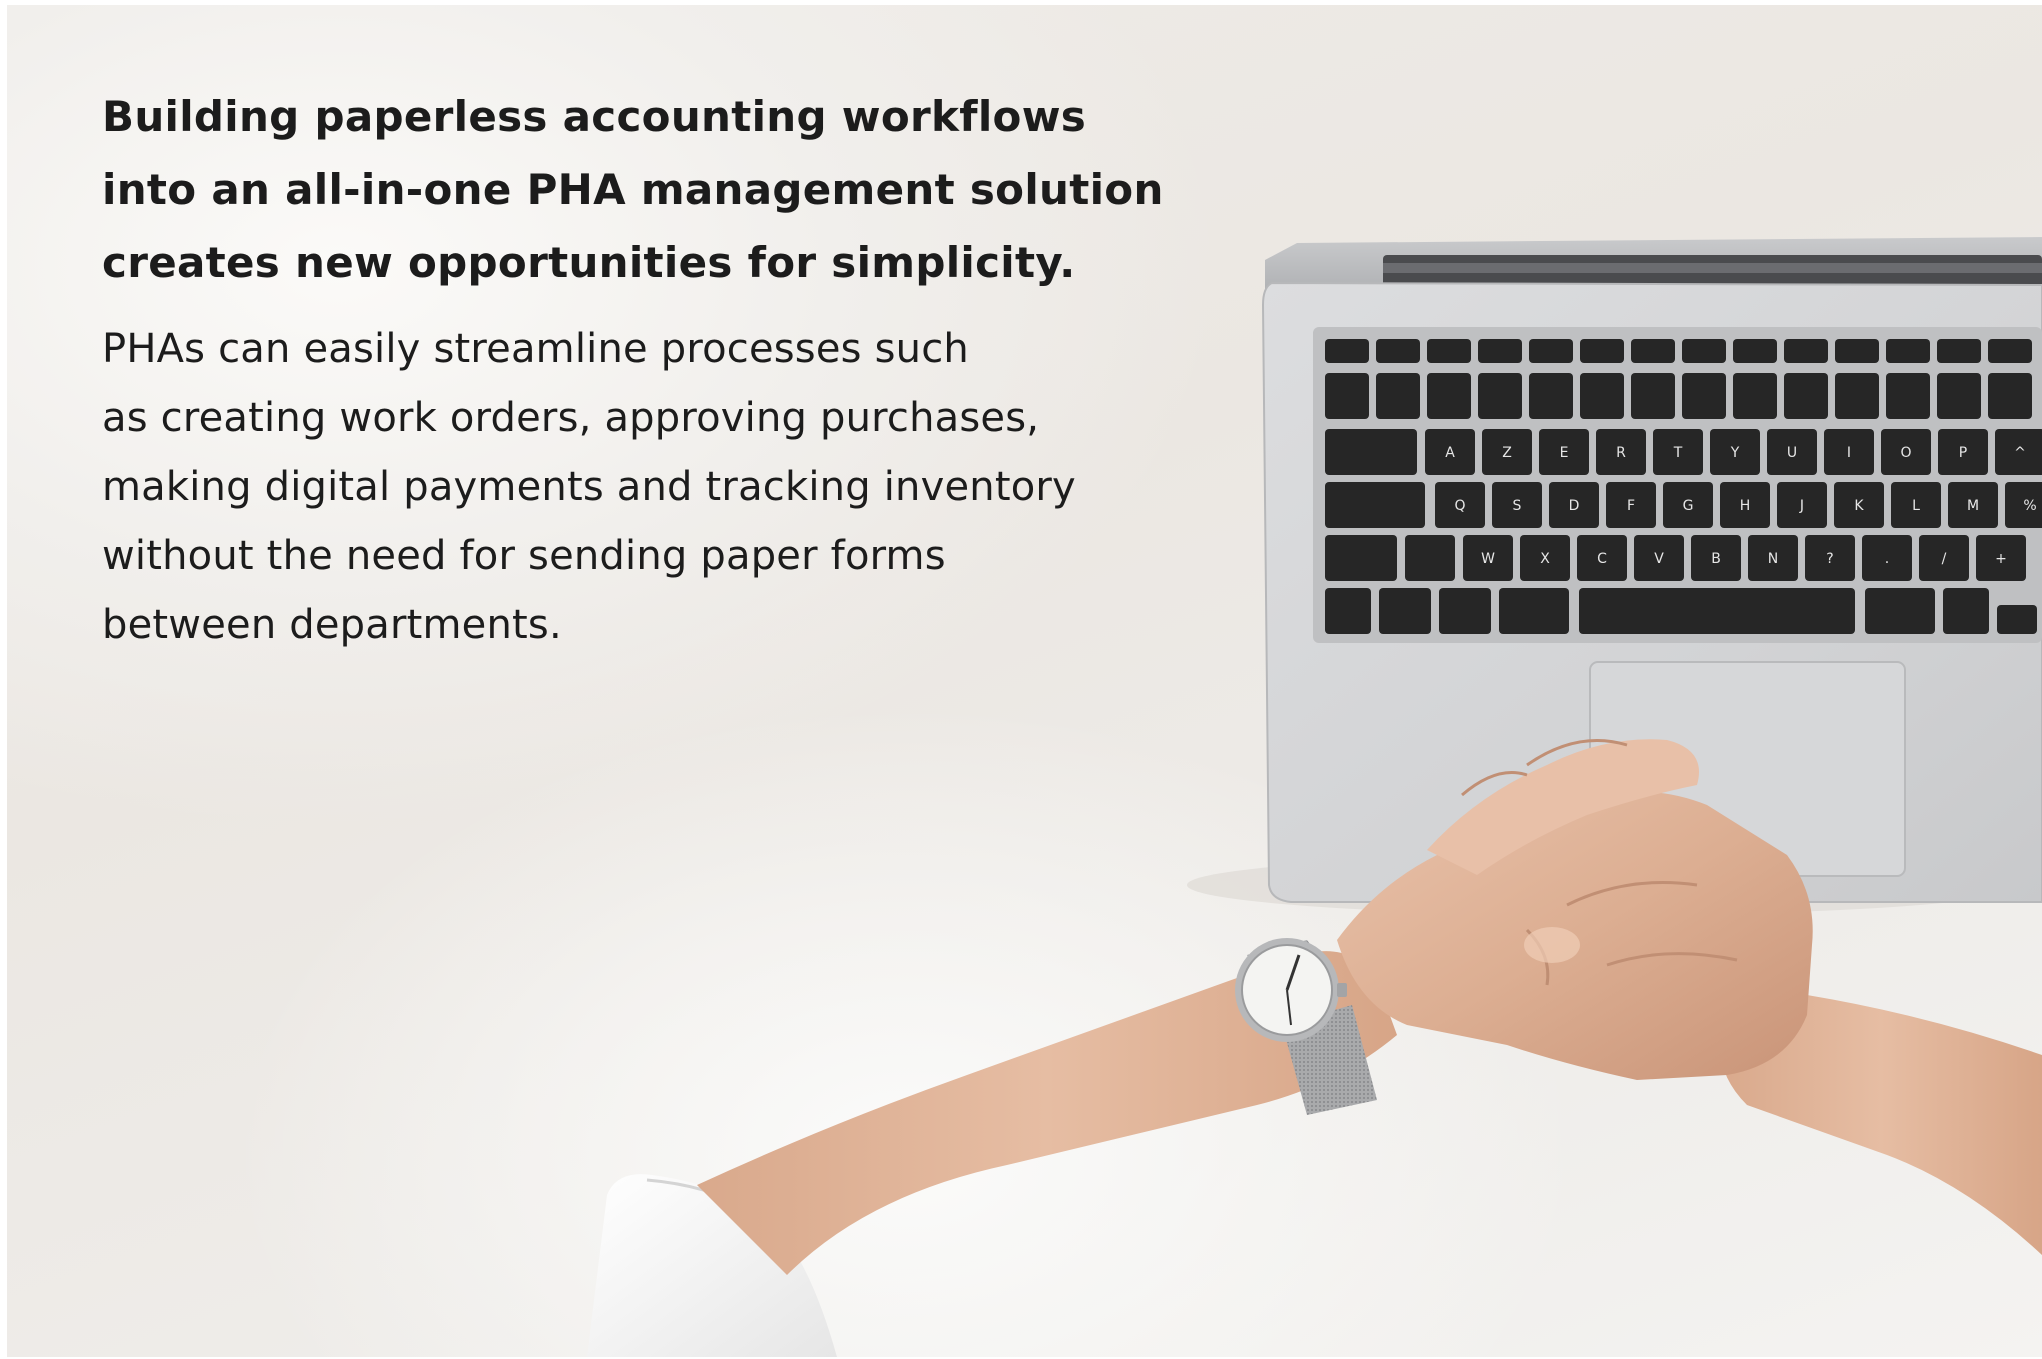 Image resolution: width=2042 pixels, height=1359 pixels. Describe the element at coordinates (1735, 452) in the screenshot. I see `letter-key: Y` at that location.